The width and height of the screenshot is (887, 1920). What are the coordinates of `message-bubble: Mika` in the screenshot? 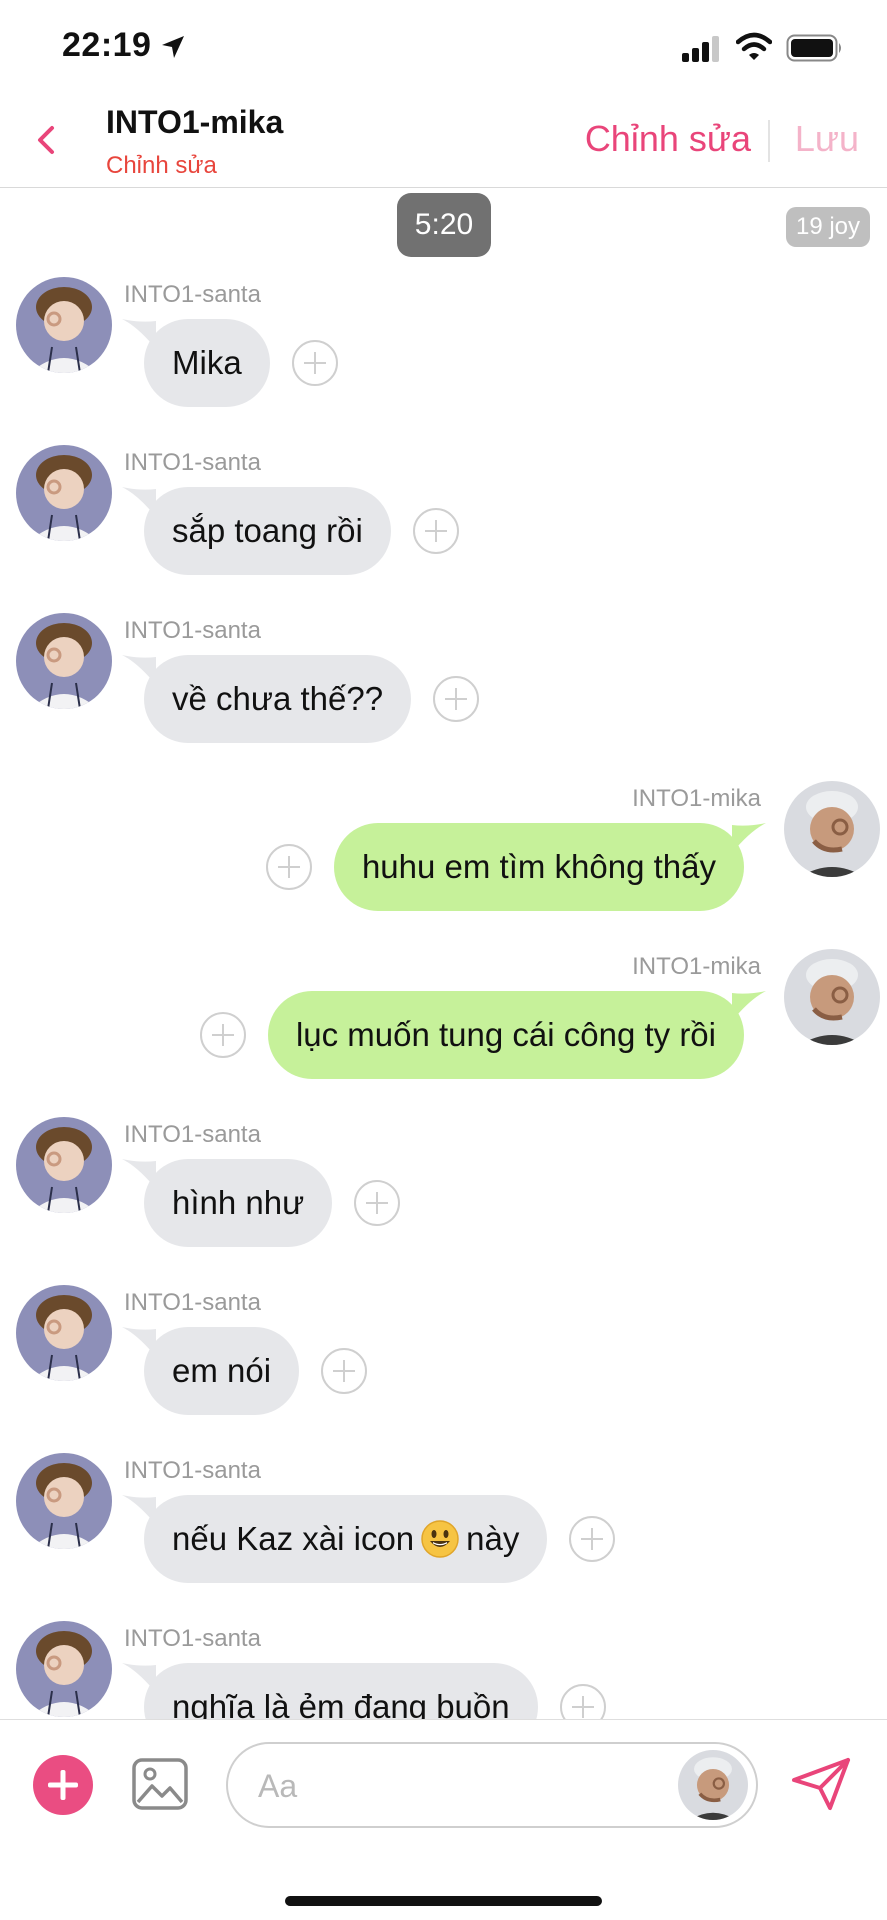 It's located at (196, 363).